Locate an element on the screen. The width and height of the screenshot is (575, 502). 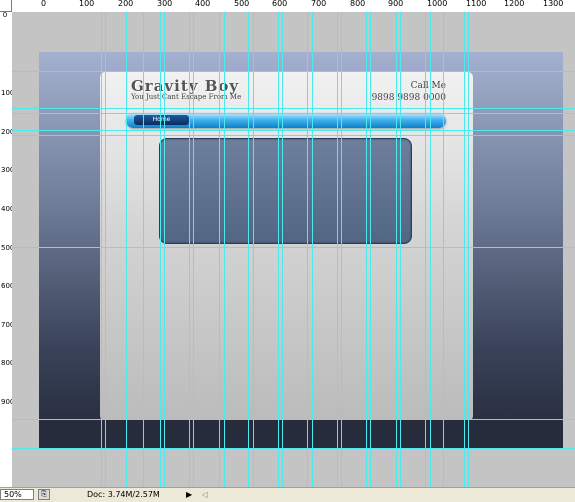
phone-number: 9898 9898 0000 is located at coordinates (408, 98).